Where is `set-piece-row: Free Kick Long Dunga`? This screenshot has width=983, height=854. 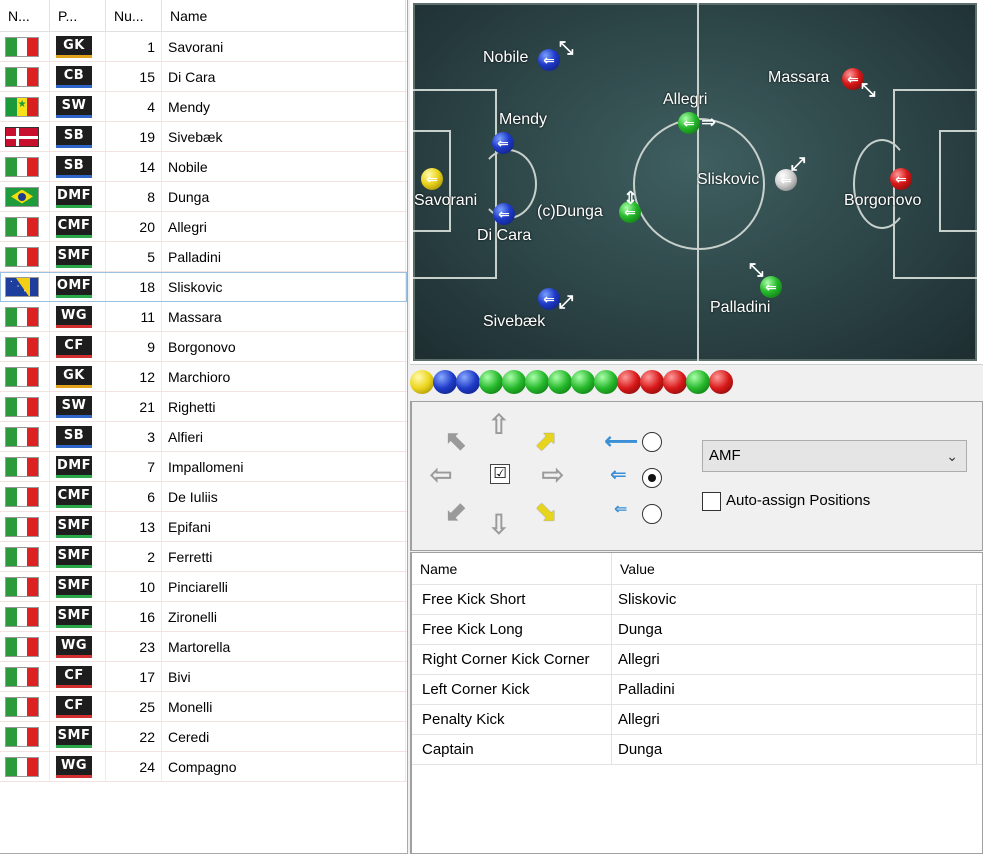
set-piece-row: Free Kick Long Dunga is located at coordinates (697, 630).